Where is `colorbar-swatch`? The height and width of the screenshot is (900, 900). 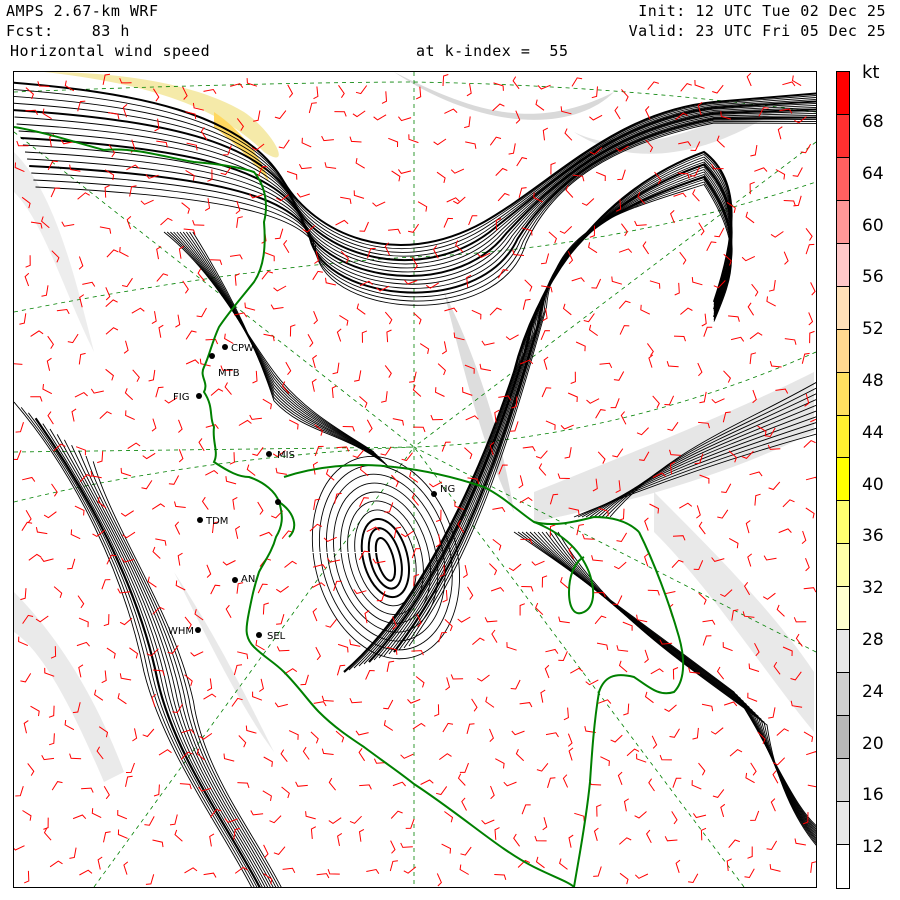
colorbar-swatch is located at coordinates (843, 480).